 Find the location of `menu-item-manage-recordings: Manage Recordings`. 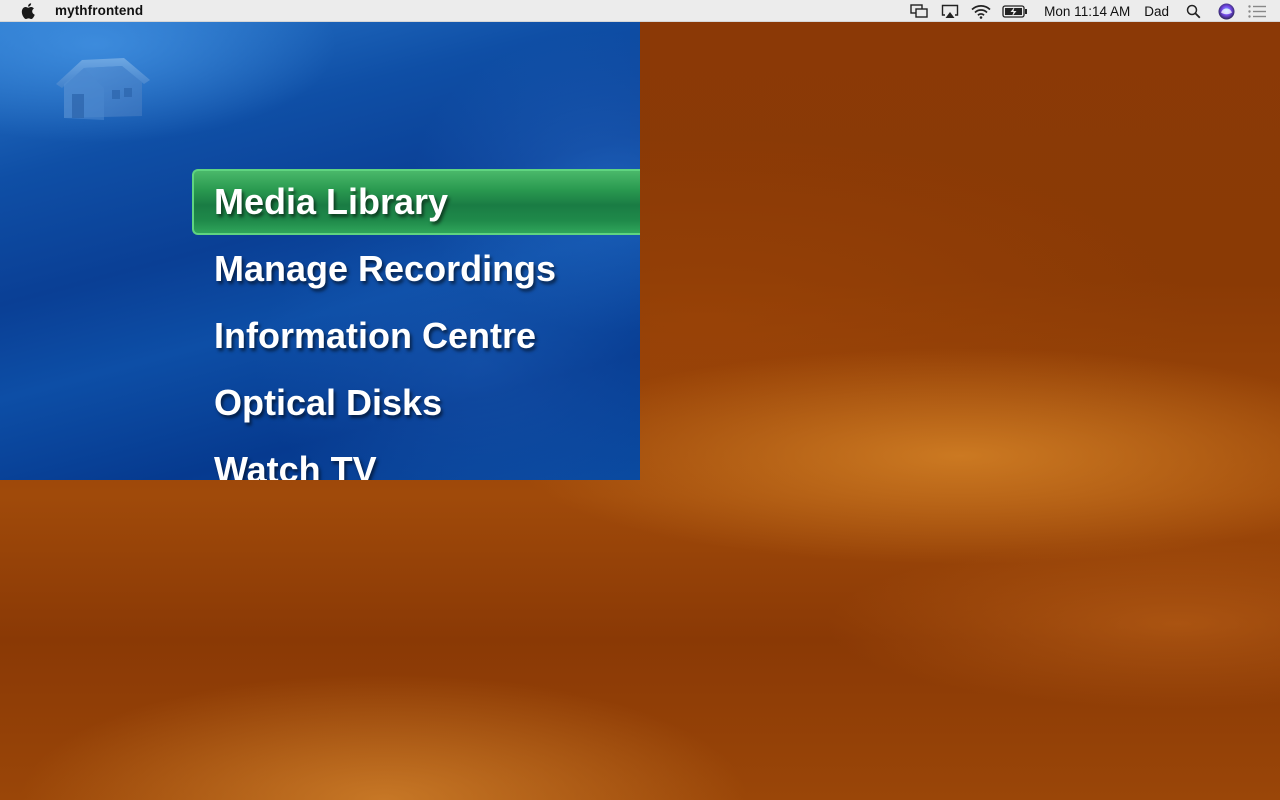

menu-item-manage-recordings: Manage Recordings is located at coordinates (416, 269).